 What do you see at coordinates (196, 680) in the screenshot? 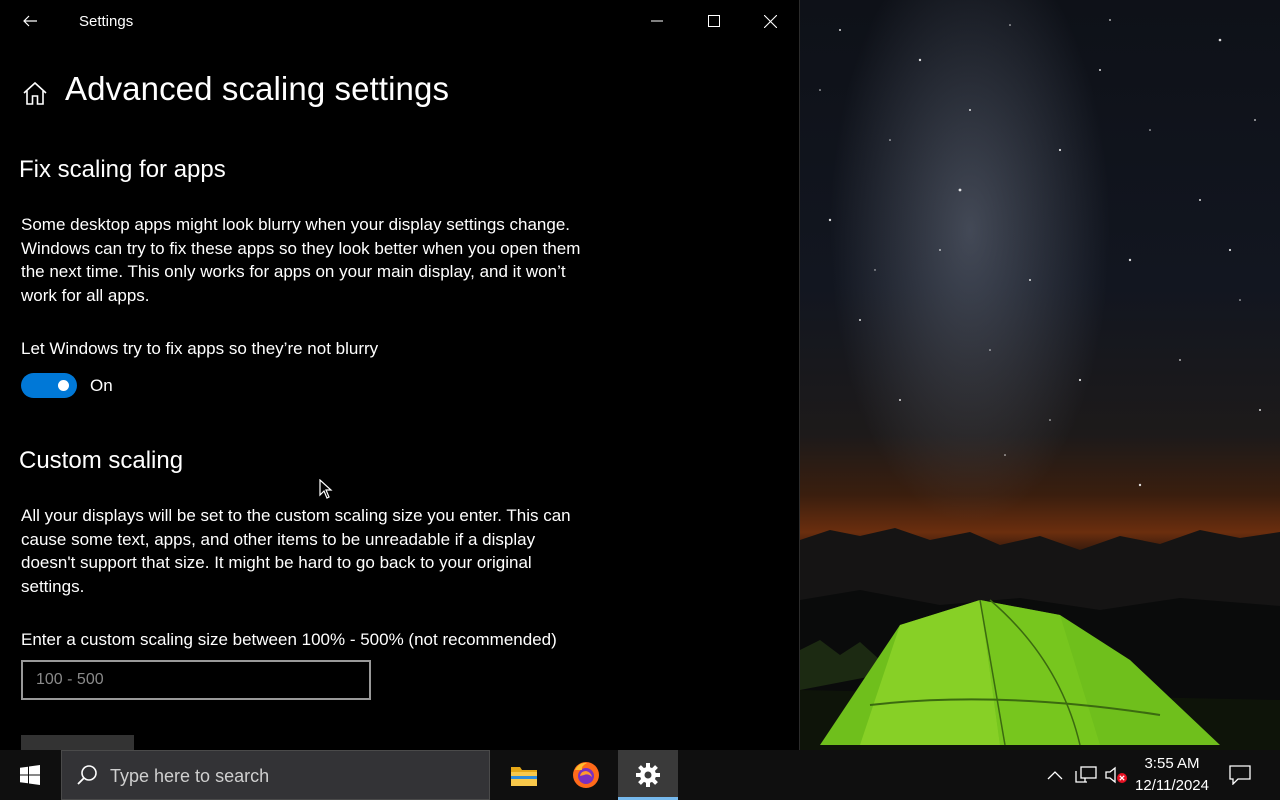
I see `custom-scaling-input` at bounding box center [196, 680].